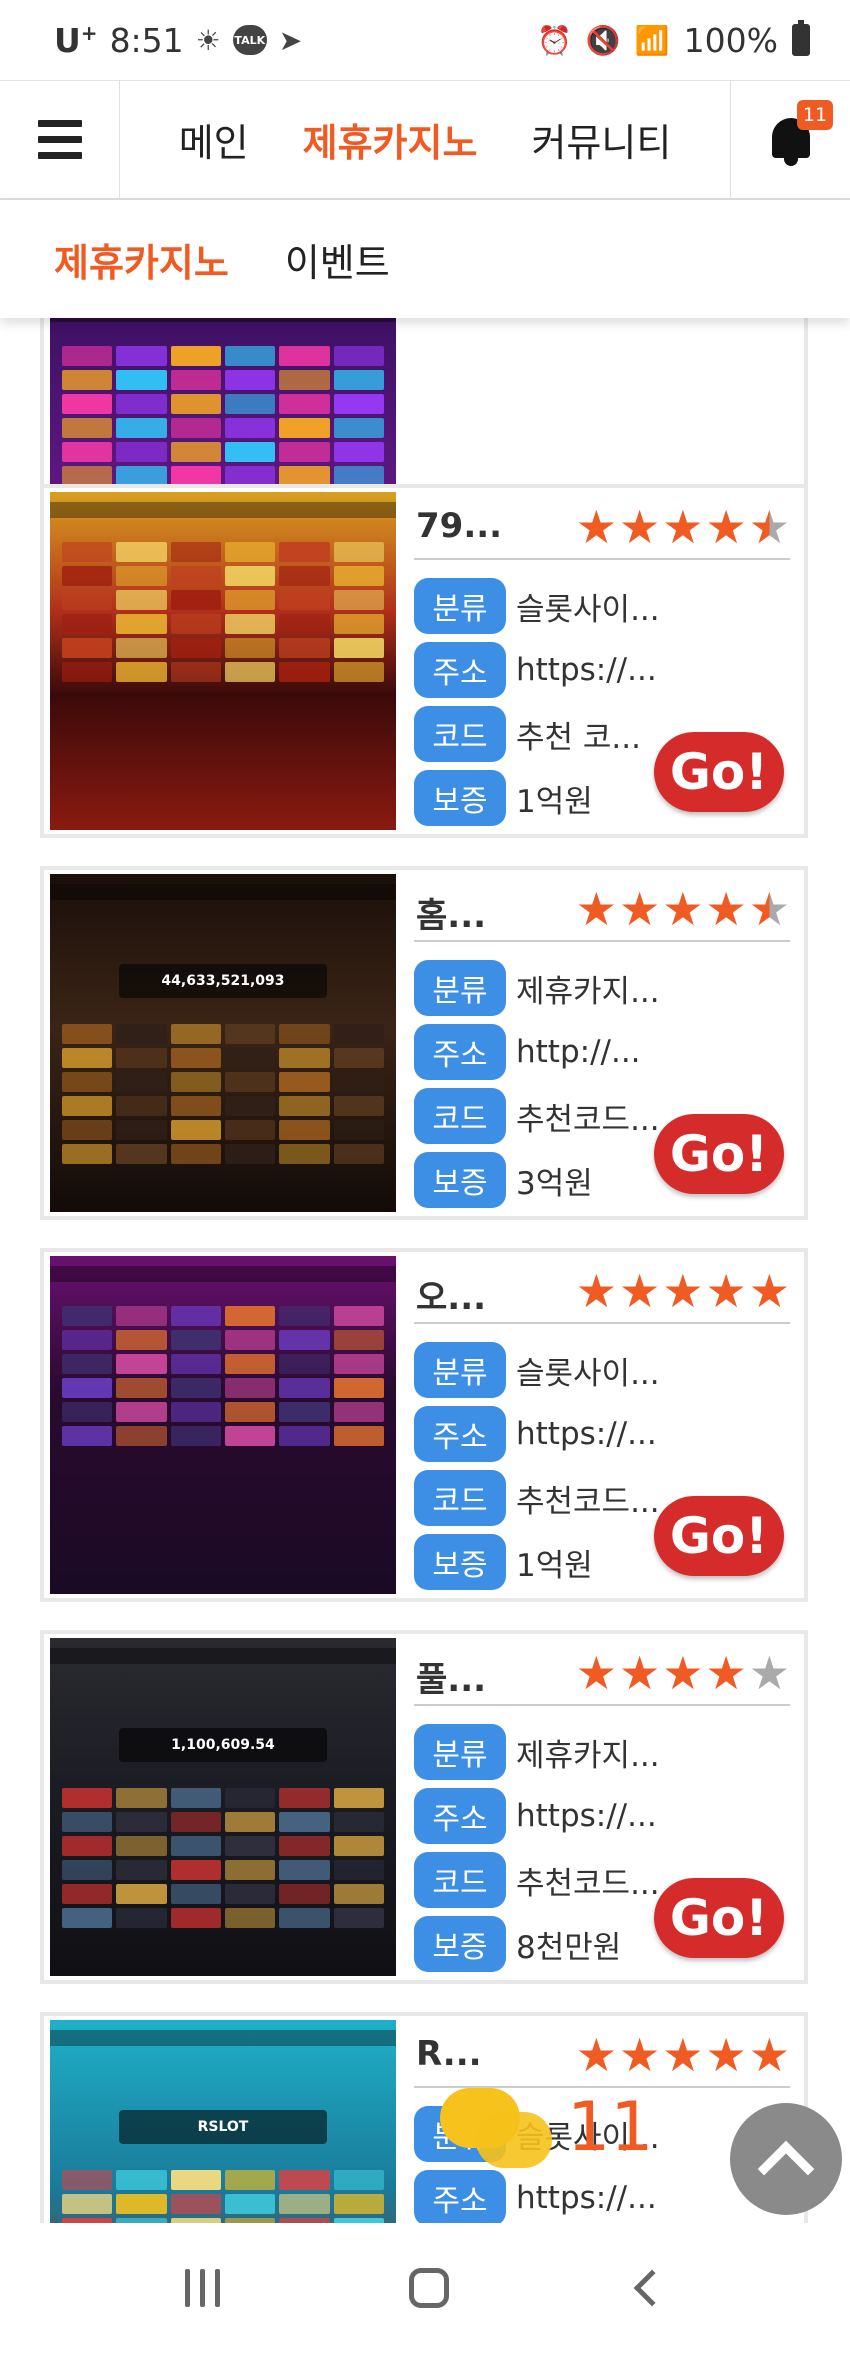 The image size is (850, 2353). I want to click on chat-bubble-icon, so click(505, 2143).